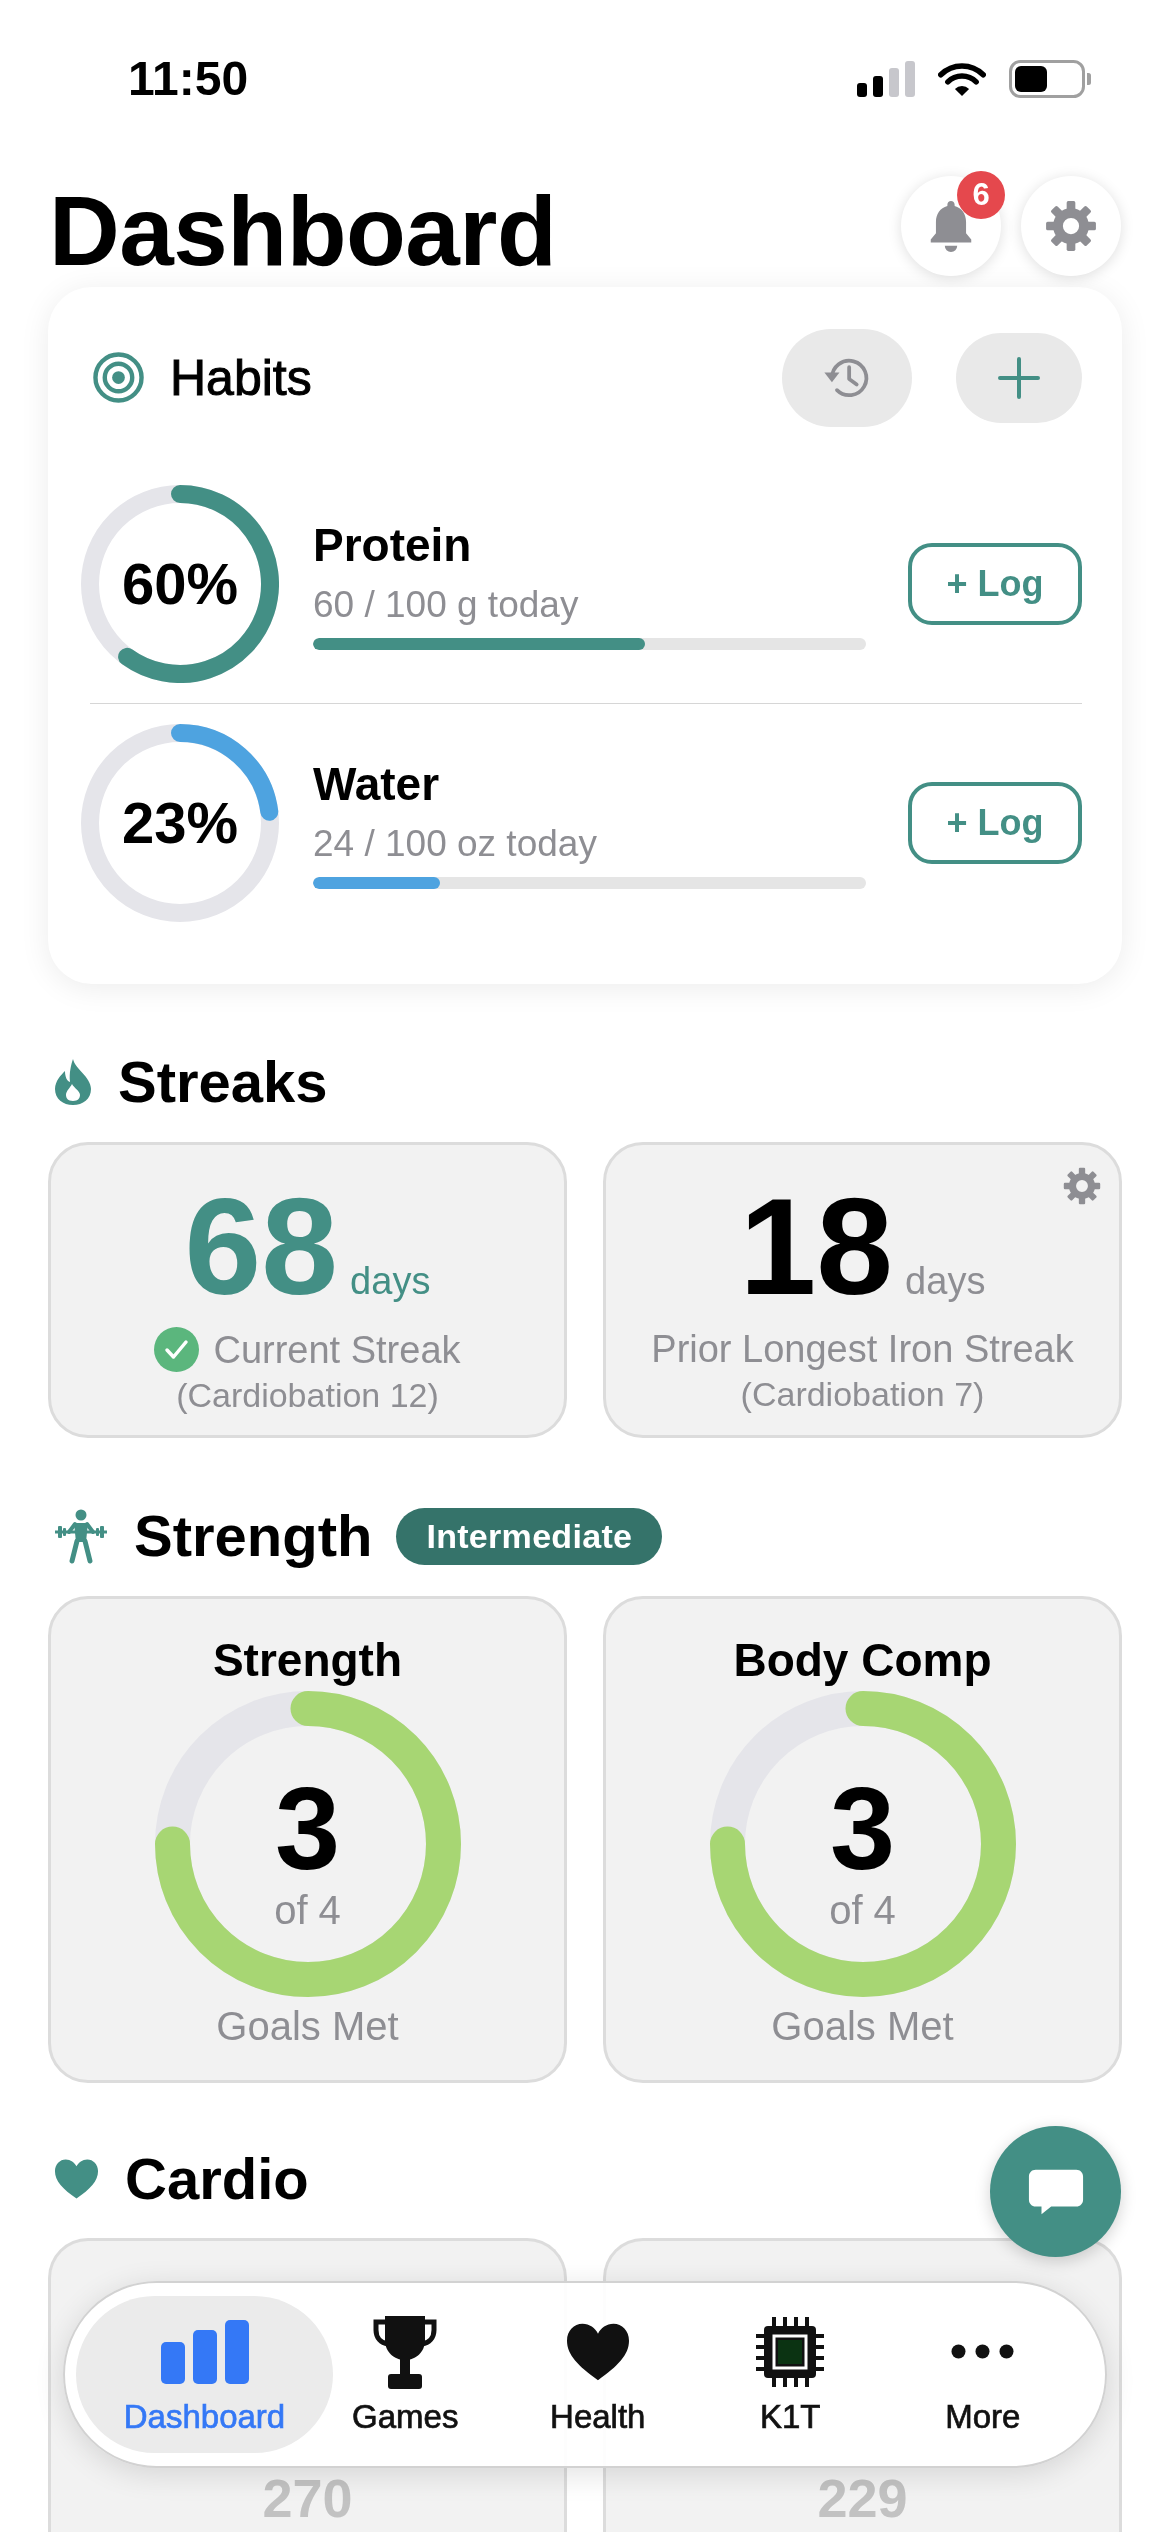  What do you see at coordinates (446, 605) in the screenshot?
I see `habit-progress-text: 60 / 100 g today` at bounding box center [446, 605].